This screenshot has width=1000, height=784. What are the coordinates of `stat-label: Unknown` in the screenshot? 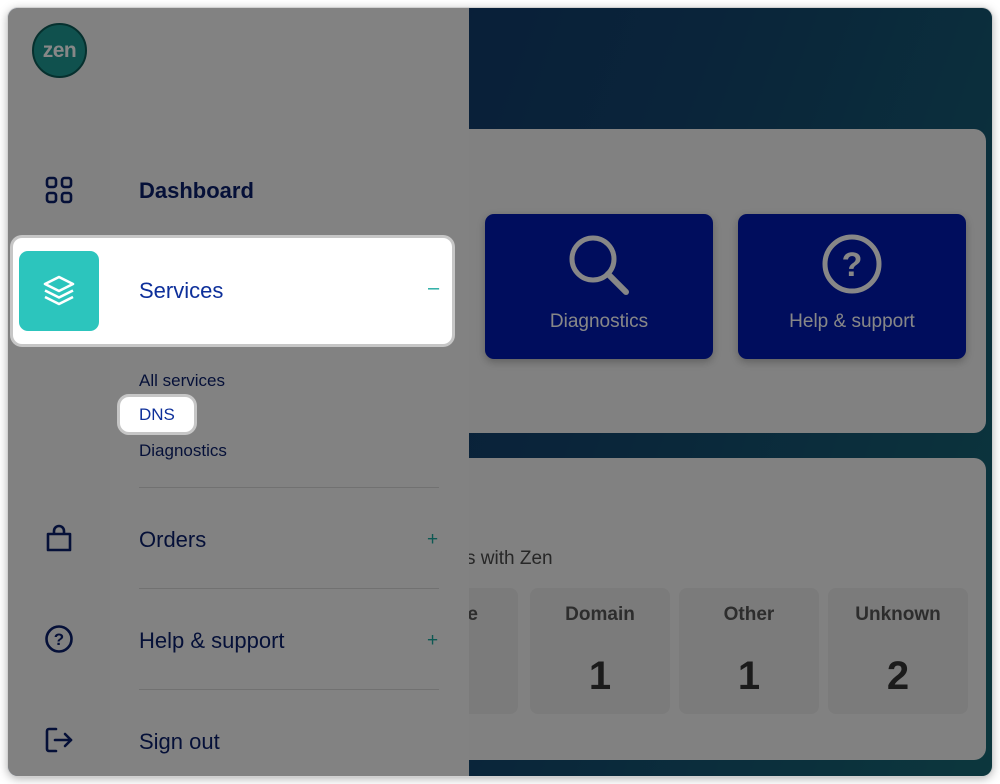 It's located at (898, 614).